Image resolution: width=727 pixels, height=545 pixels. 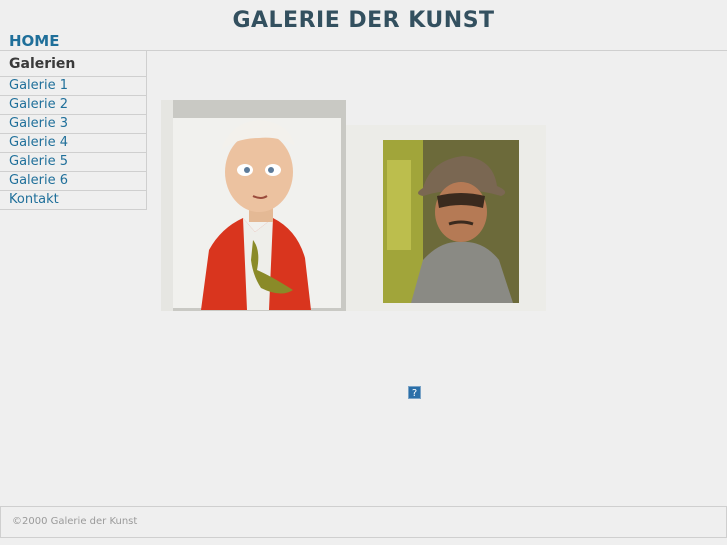 What do you see at coordinates (414, 392) in the screenshot?
I see `broken-image-icon: ?` at bounding box center [414, 392].